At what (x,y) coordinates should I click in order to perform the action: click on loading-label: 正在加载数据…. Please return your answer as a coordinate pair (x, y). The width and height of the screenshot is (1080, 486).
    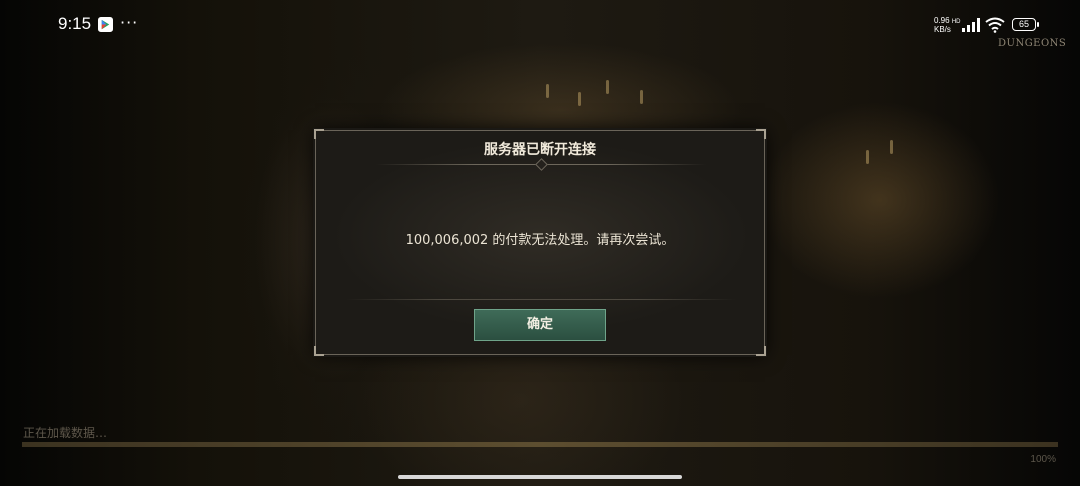
    Looking at the image, I should click on (65, 433).